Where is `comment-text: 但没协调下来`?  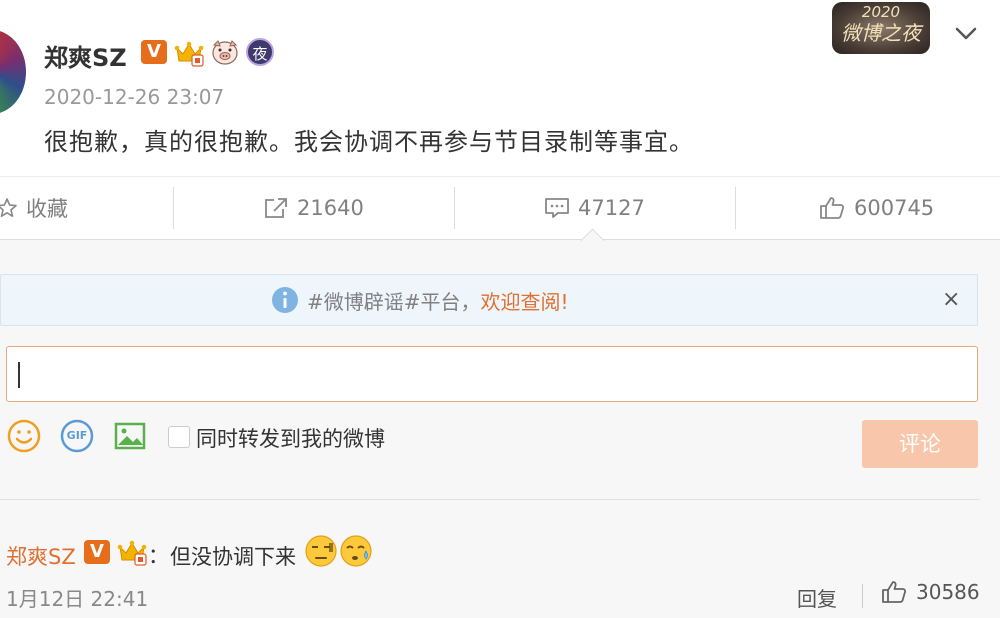 comment-text: 但没协调下来 is located at coordinates (233, 557).